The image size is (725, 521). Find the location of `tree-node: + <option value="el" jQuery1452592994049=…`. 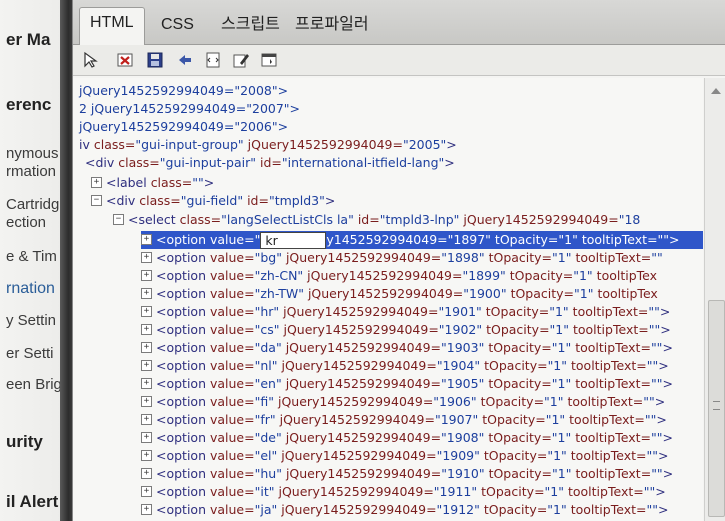

tree-node: + <option value="el" jQuery1452592994049=… is located at coordinates (404, 456).